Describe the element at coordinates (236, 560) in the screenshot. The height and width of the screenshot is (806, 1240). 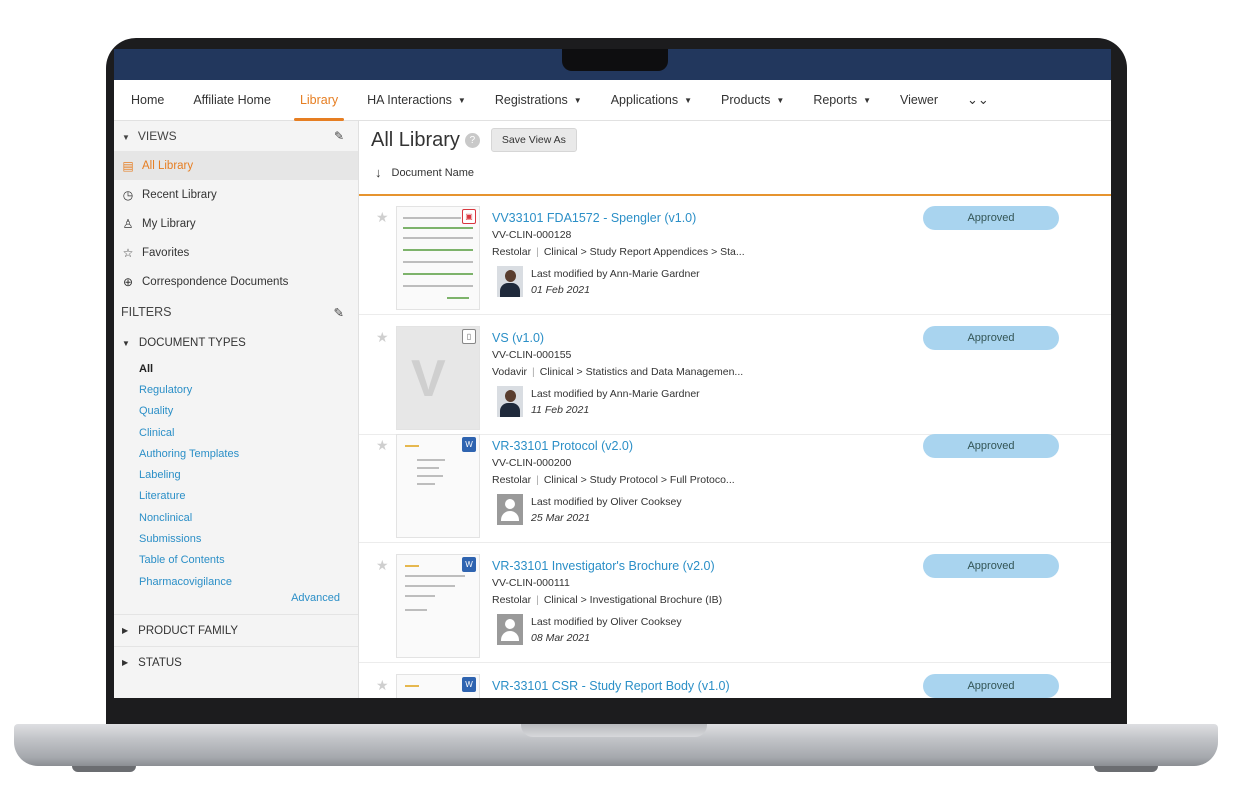
I see `filter-table-of-contents: Table of Contents` at that location.